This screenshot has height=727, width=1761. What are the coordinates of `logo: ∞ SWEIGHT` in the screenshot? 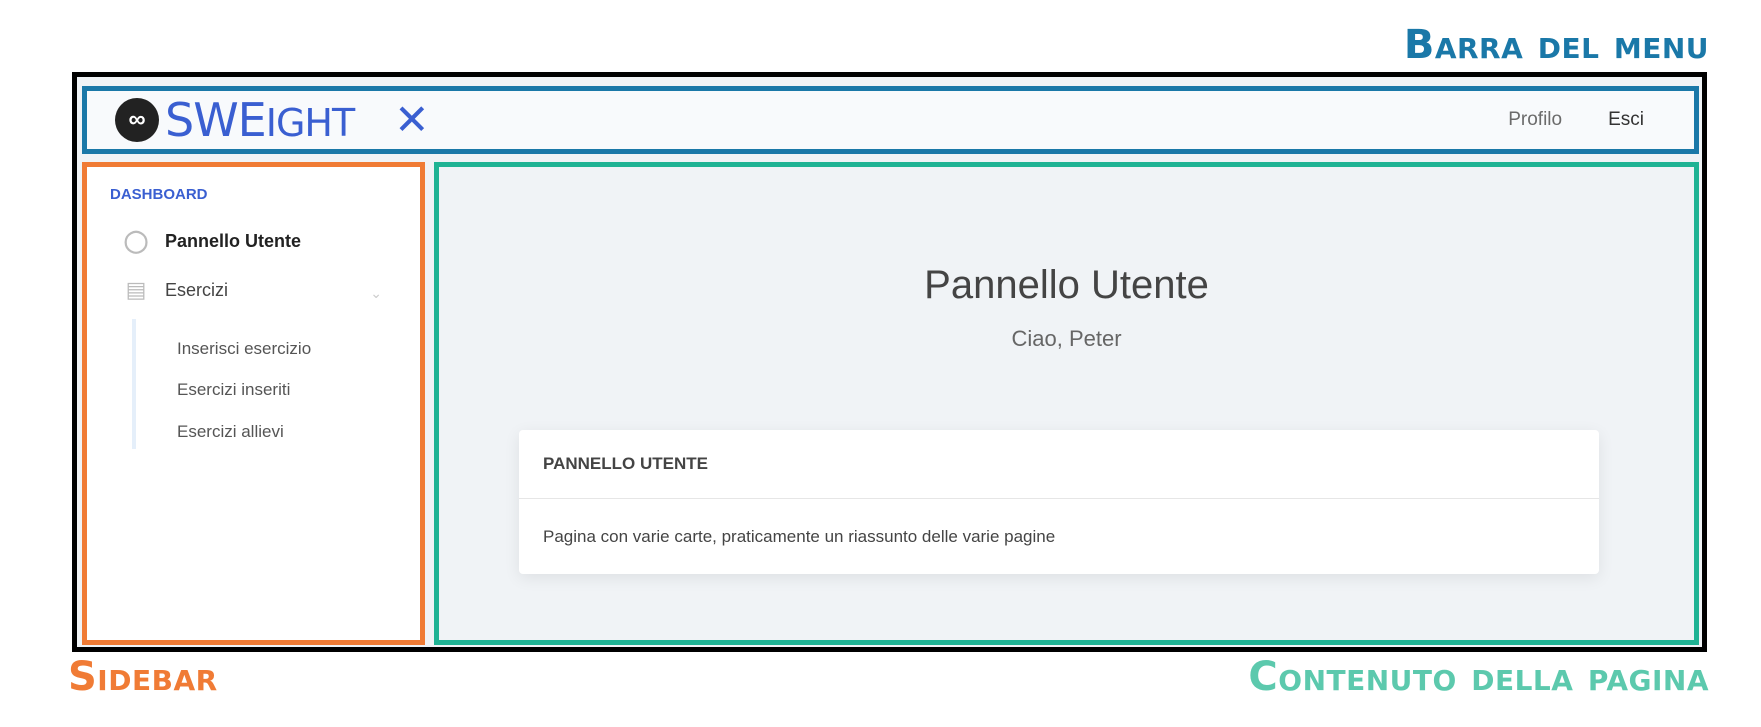 It's located at (235, 120).